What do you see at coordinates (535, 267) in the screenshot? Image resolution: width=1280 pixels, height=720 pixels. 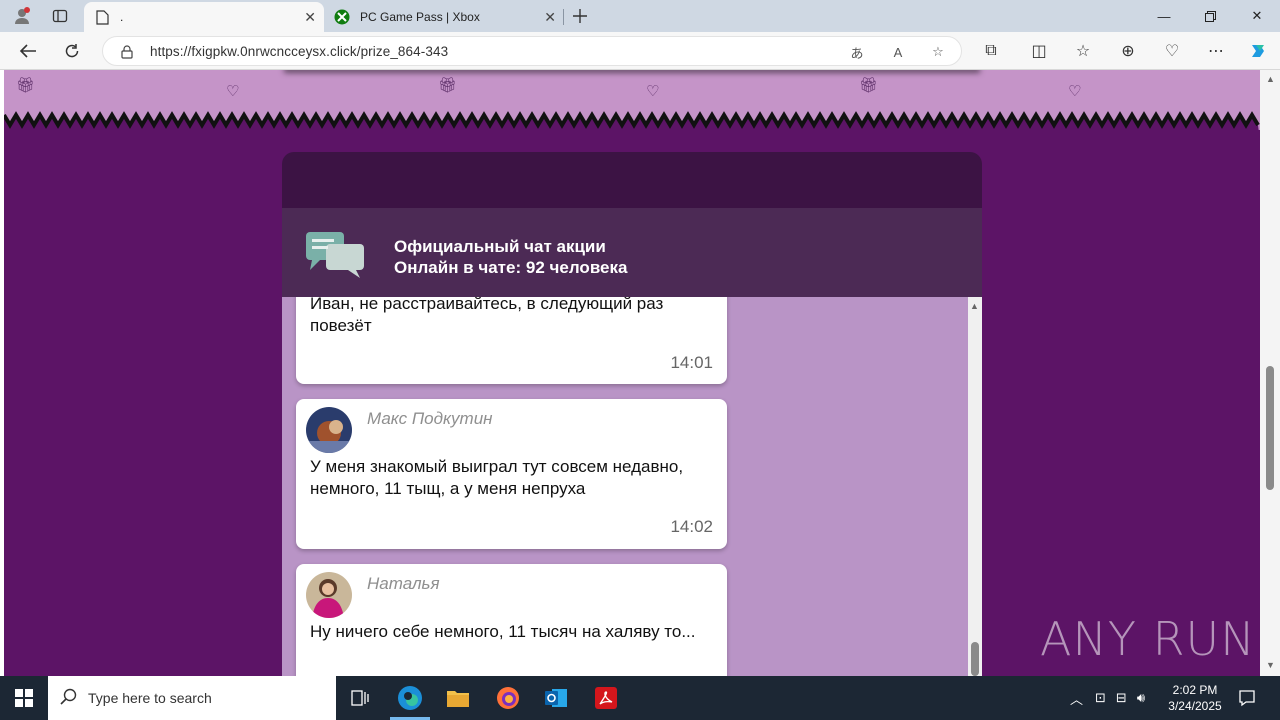 I see `online-count: 92` at bounding box center [535, 267].